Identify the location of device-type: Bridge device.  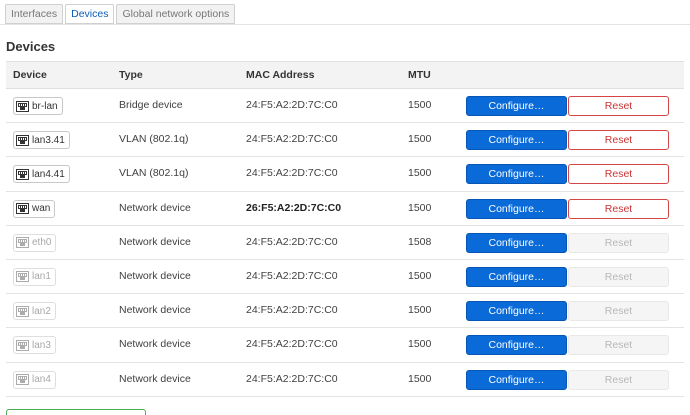
(151, 105).